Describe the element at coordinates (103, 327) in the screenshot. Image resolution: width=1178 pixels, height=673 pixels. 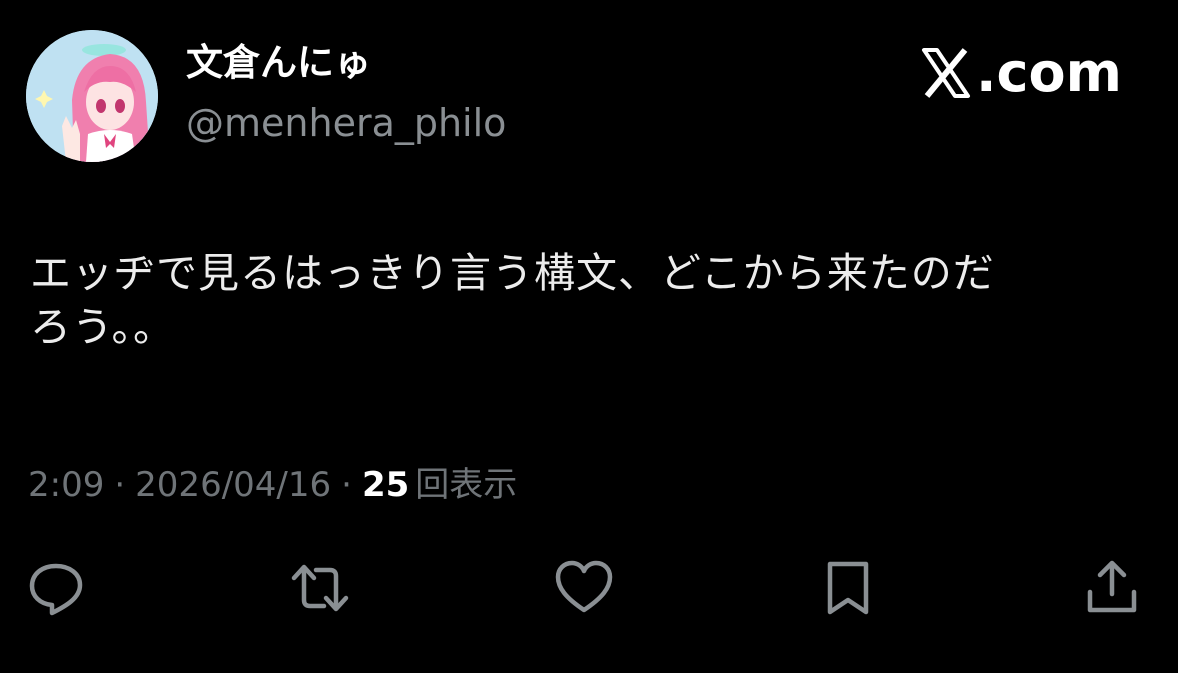
I see `tweet-text-line: ろう。。` at that location.